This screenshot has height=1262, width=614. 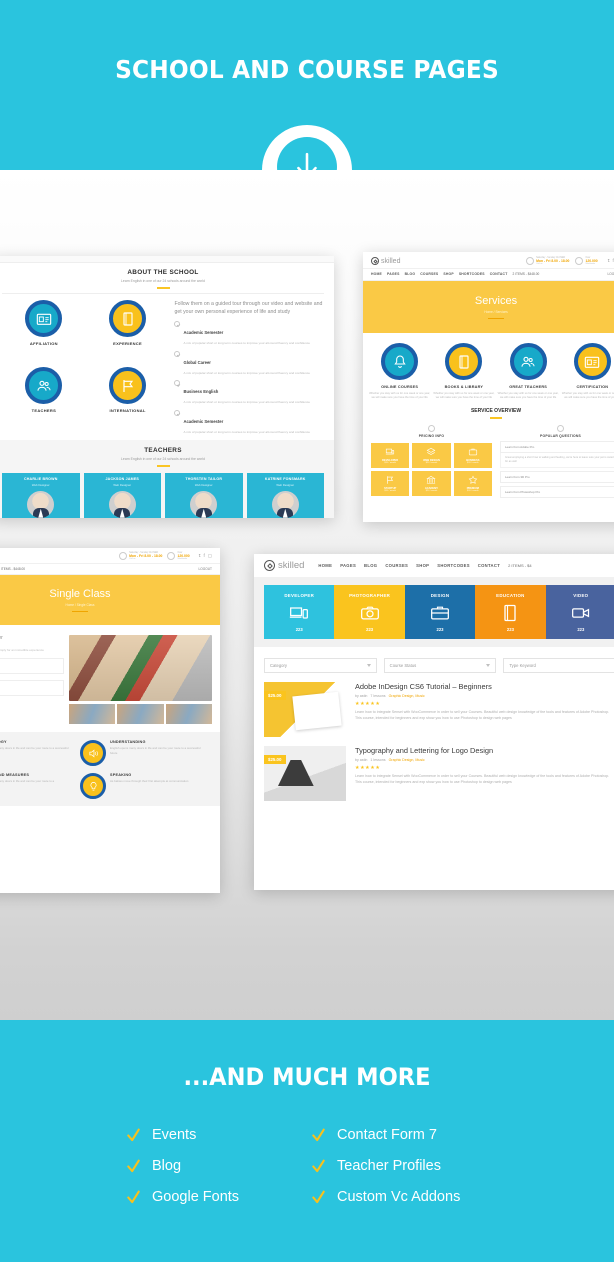 I want to click on pricing-tile: ACADEMY $20 / month, so click(x=431, y=483).